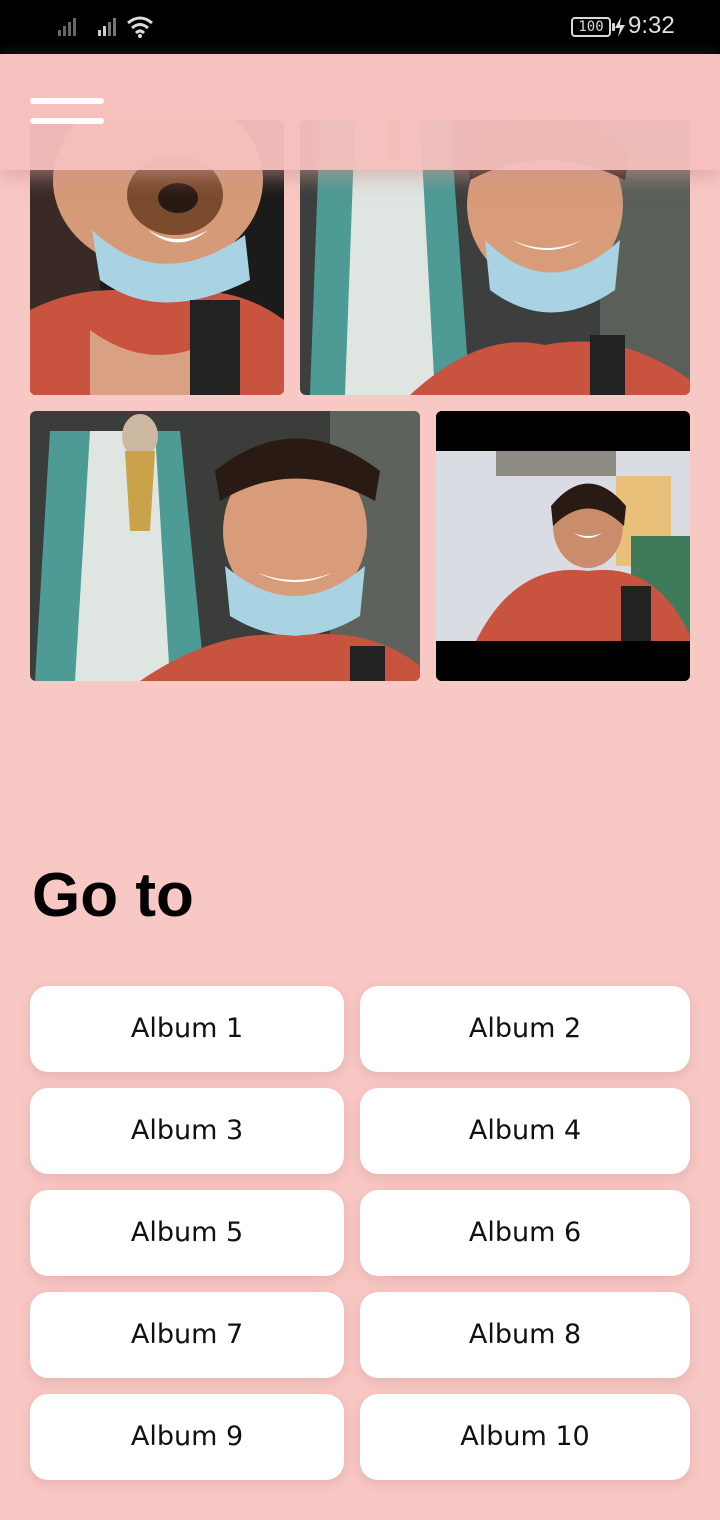 The height and width of the screenshot is (1520, 720). Describe the element at coordinates (620, 27) in the screenshot. I see `charging-icon` at that location.